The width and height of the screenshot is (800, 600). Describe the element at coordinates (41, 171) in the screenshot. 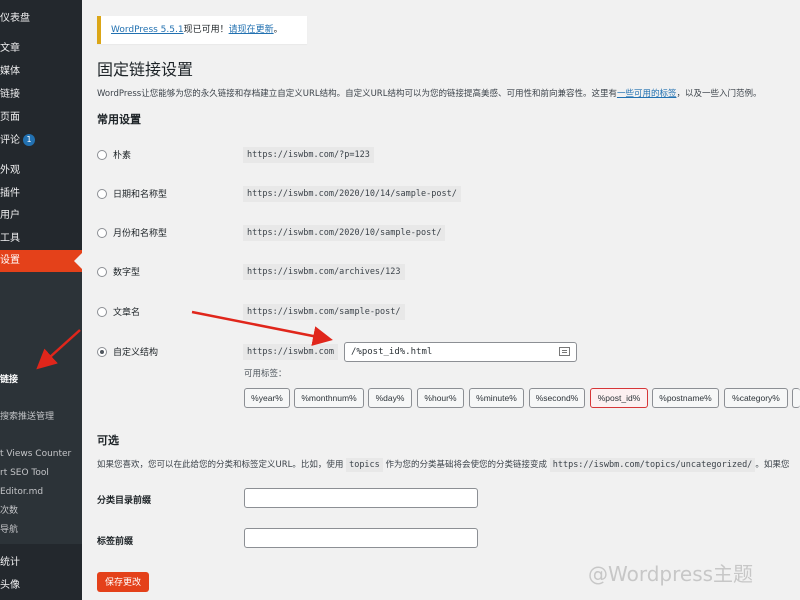

I see `sidebar-item-appearance: 外观` at that location.